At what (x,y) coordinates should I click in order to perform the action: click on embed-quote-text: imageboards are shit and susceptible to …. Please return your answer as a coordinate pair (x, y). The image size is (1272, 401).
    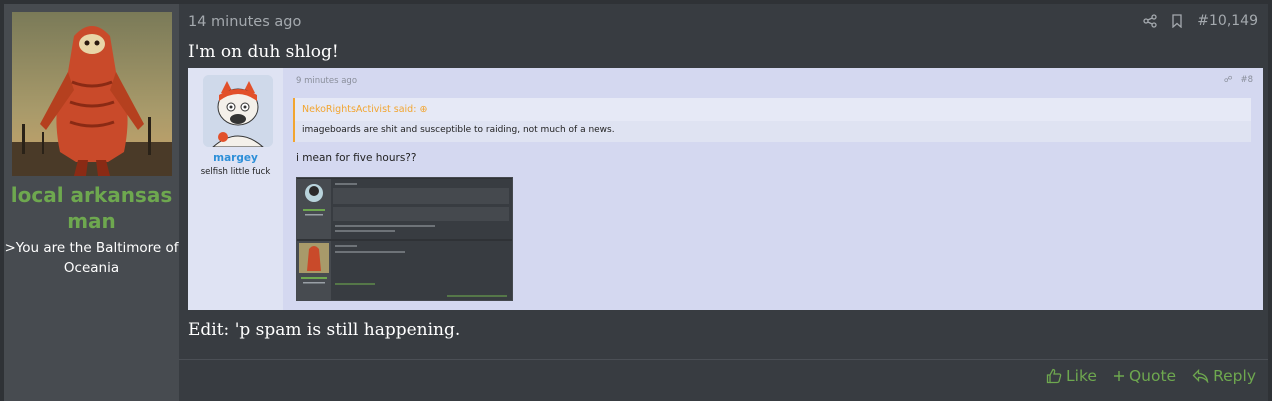
    Looking at the image, I should click on (773, 131).